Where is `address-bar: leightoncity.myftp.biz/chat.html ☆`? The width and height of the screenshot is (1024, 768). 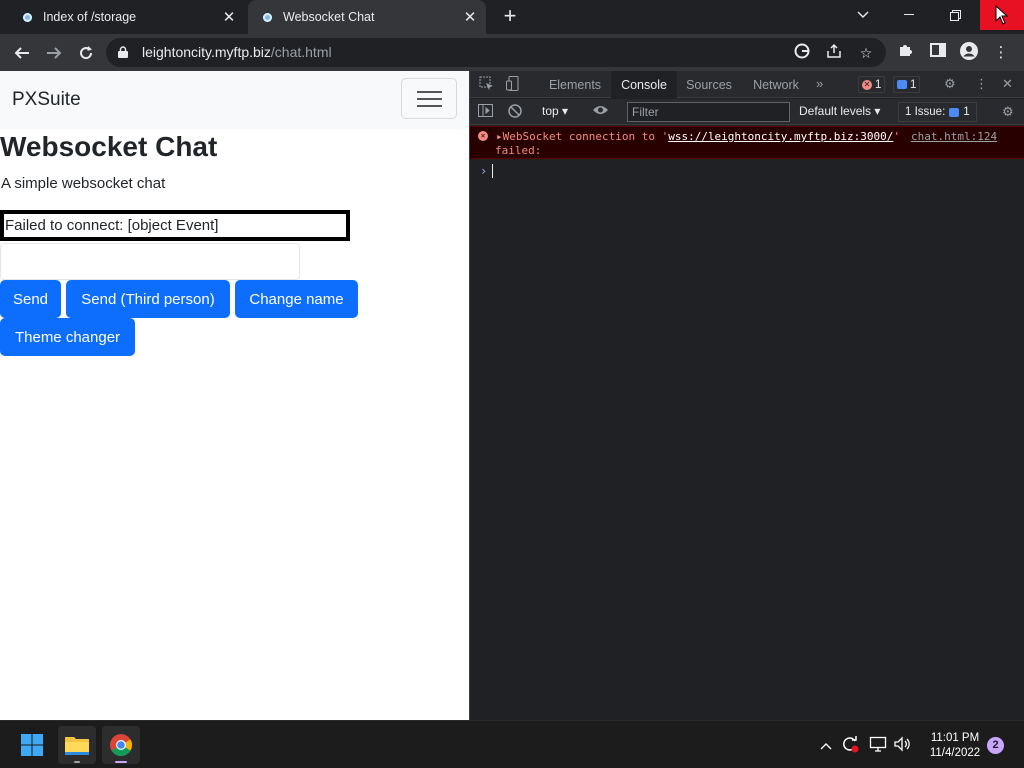 address-bar: leightoncity.myftp.biz/chat.html ☆ is located at coordinates (496, 52).